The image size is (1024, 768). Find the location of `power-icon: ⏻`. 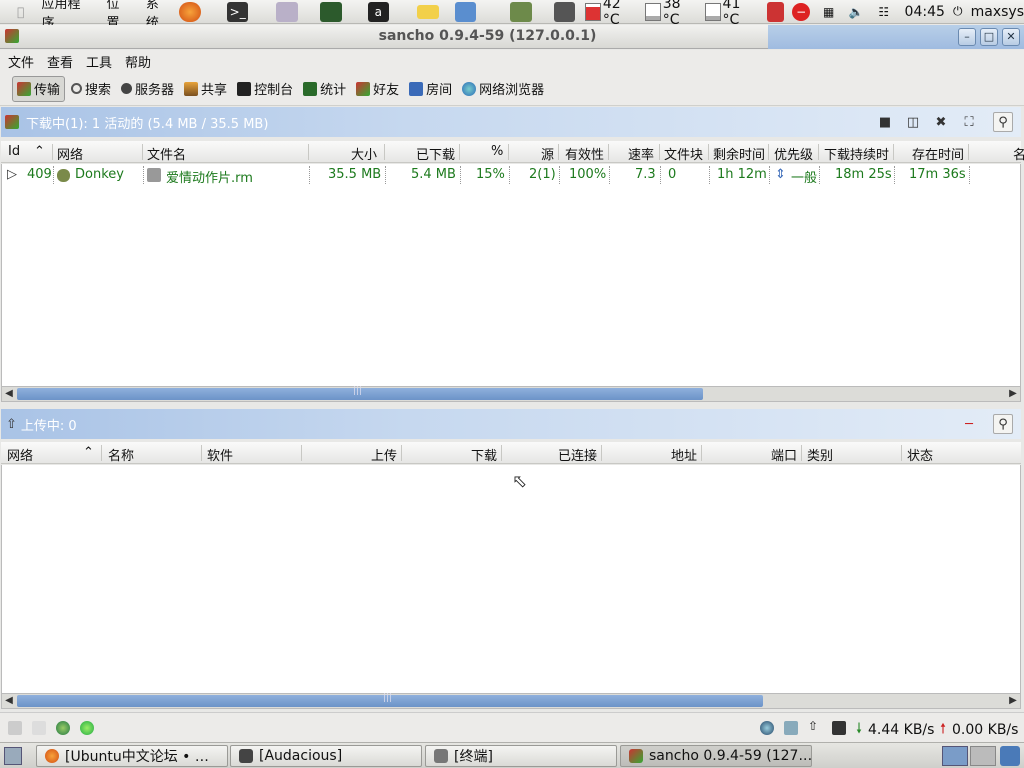

power-icon: ⏻ is located at coordinates (958, 12).